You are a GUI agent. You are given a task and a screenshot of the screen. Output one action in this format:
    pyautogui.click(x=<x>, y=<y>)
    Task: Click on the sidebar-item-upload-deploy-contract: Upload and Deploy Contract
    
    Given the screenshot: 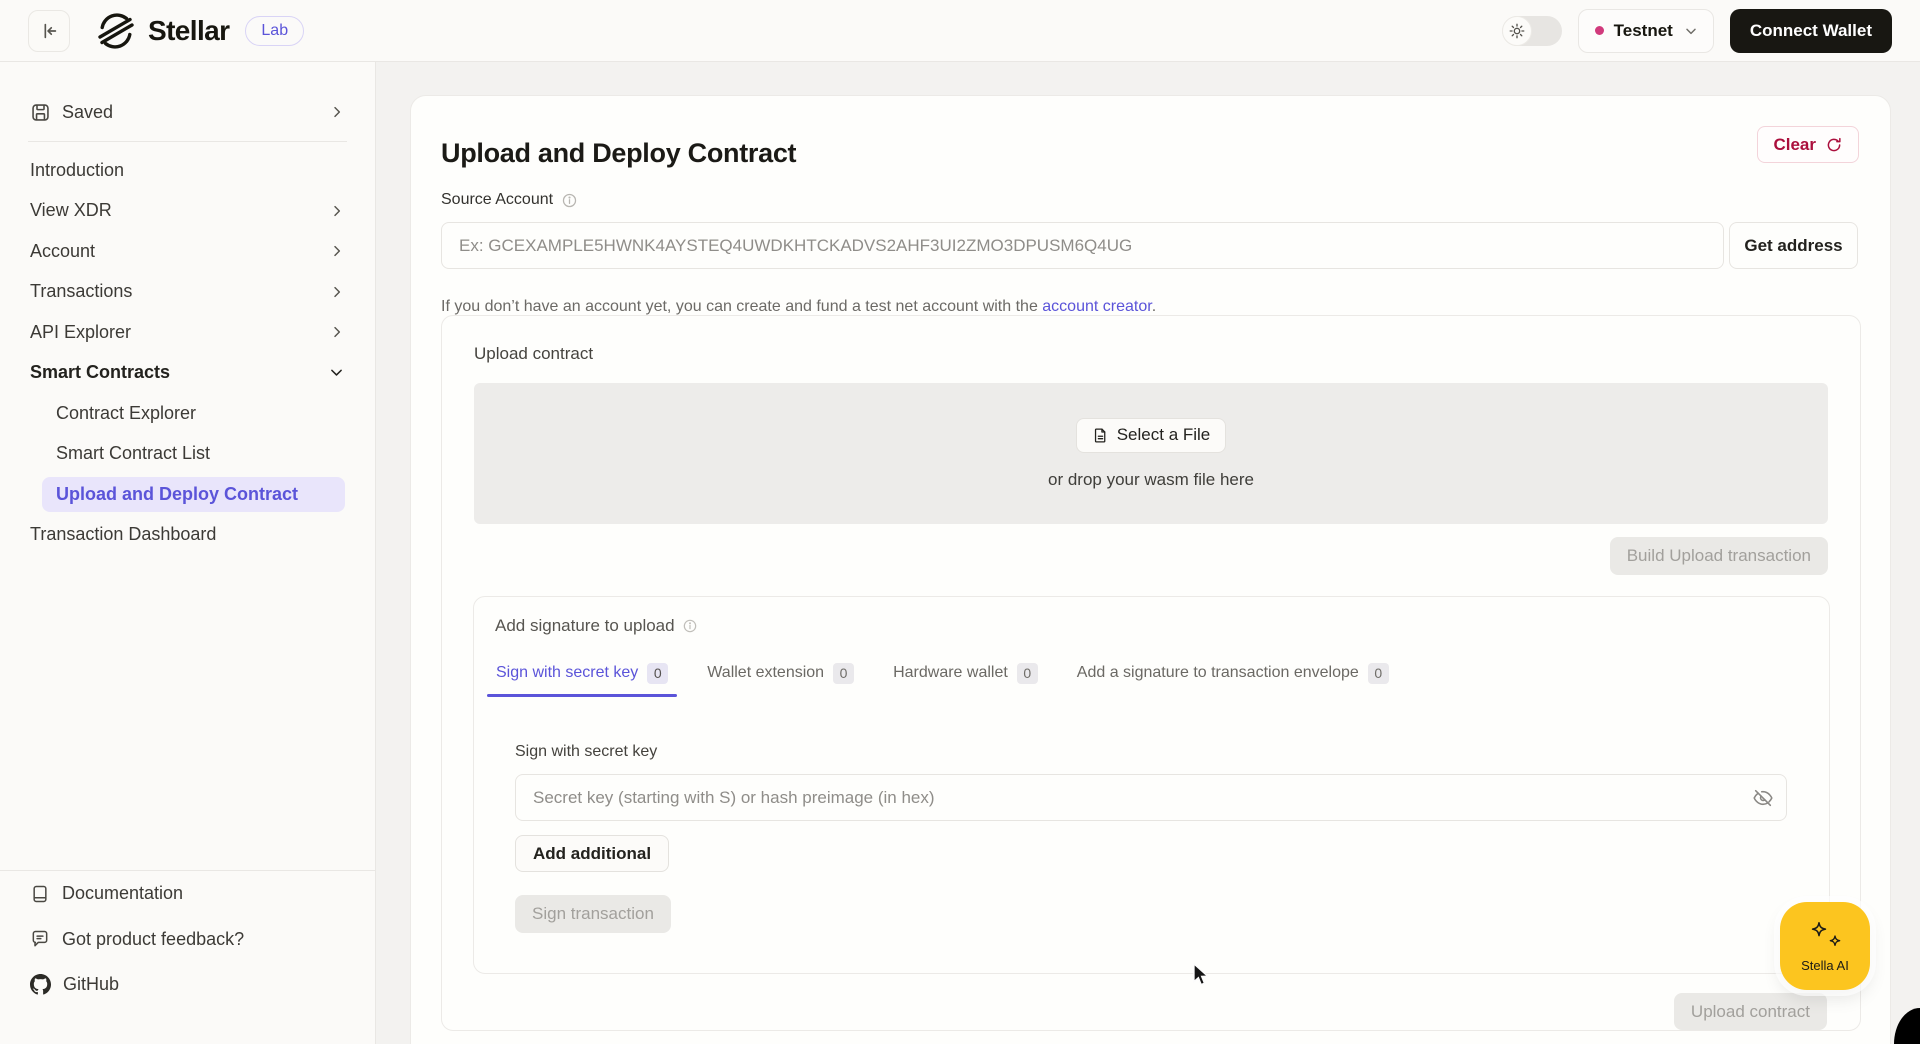 What is the action you would take?
    pyautogui.click(x=187, y=494)
    